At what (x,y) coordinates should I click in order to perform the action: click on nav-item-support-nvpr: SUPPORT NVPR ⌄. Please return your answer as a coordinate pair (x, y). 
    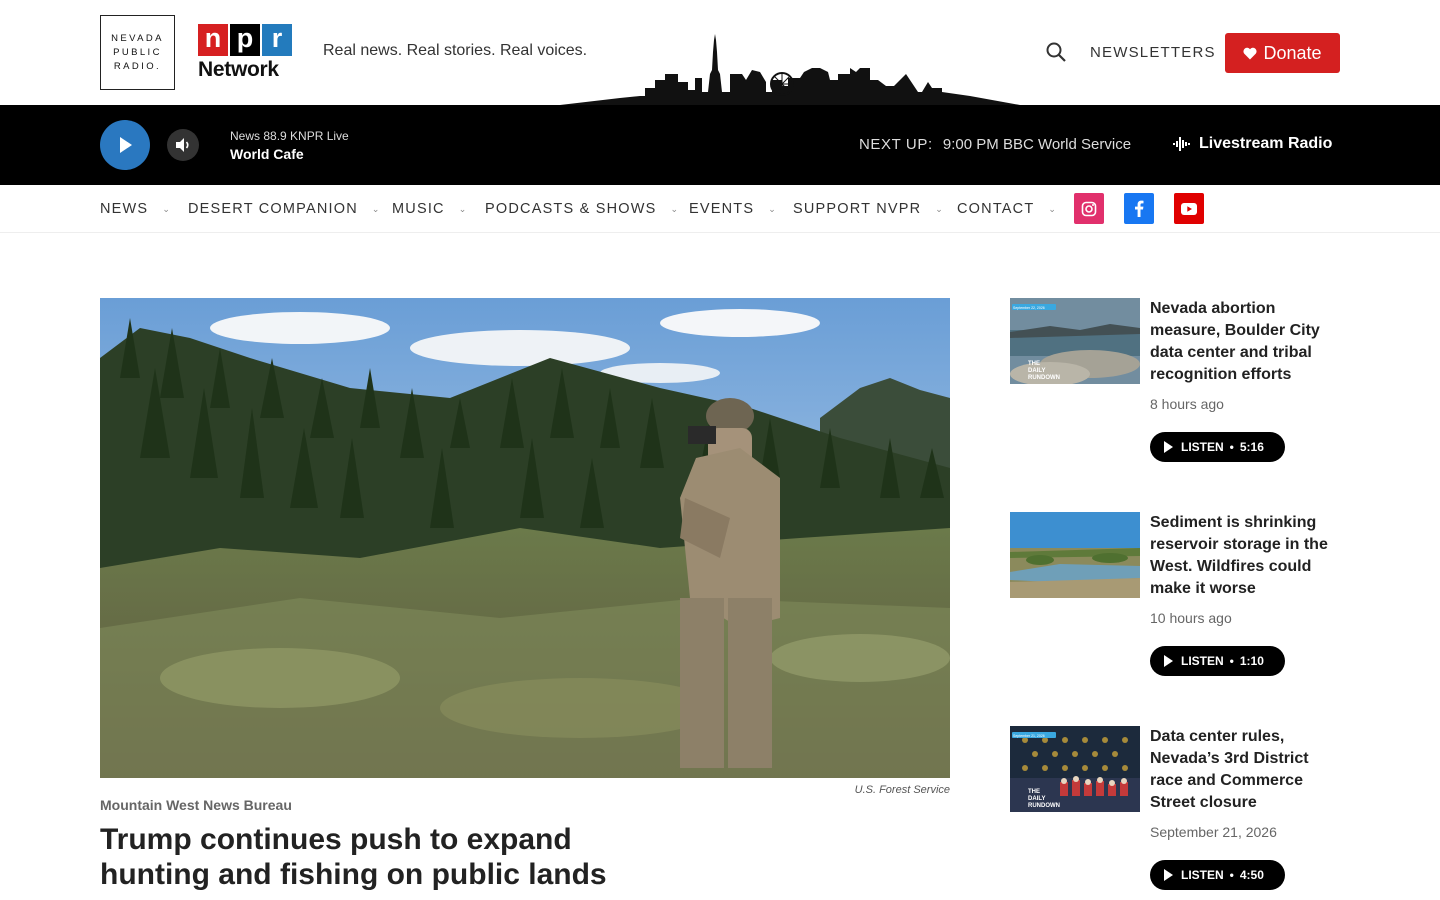
    Looking at the image, I should click on (868, 209).